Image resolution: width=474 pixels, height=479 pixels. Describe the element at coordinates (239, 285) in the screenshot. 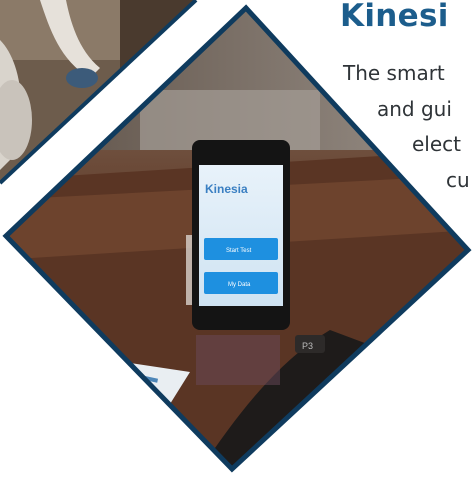

I see `phone-data-label: My Data` at that location.